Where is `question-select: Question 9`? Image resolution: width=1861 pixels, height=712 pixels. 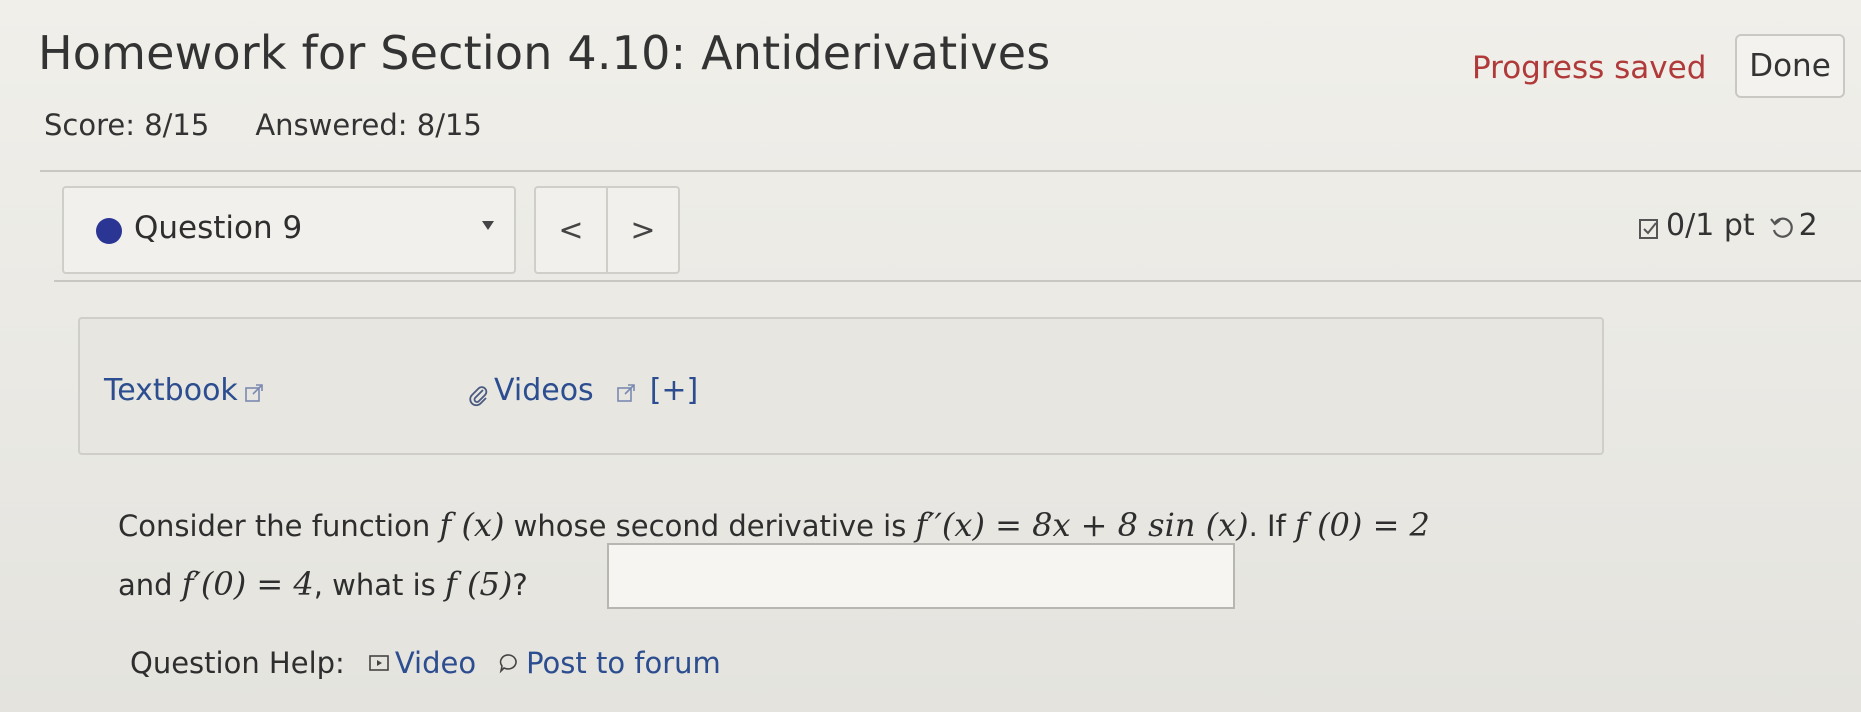 question-select: Question 9 is located at coordinates (289, 230).